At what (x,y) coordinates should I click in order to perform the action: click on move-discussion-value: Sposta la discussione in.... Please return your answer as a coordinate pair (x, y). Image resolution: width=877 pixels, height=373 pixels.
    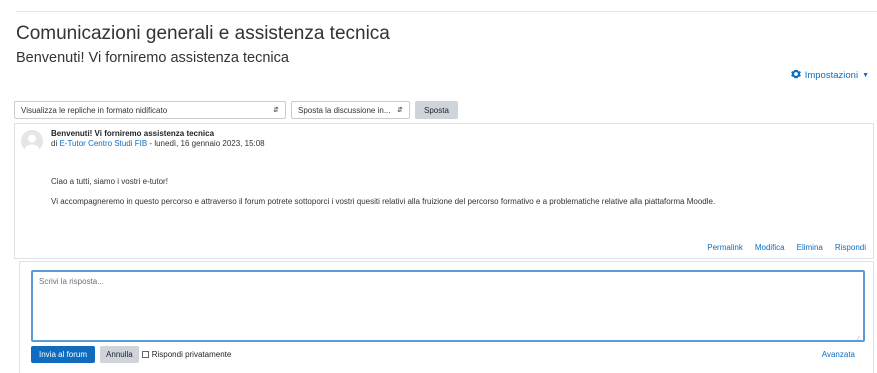
    Looking at the image, I should click on (344, 110).